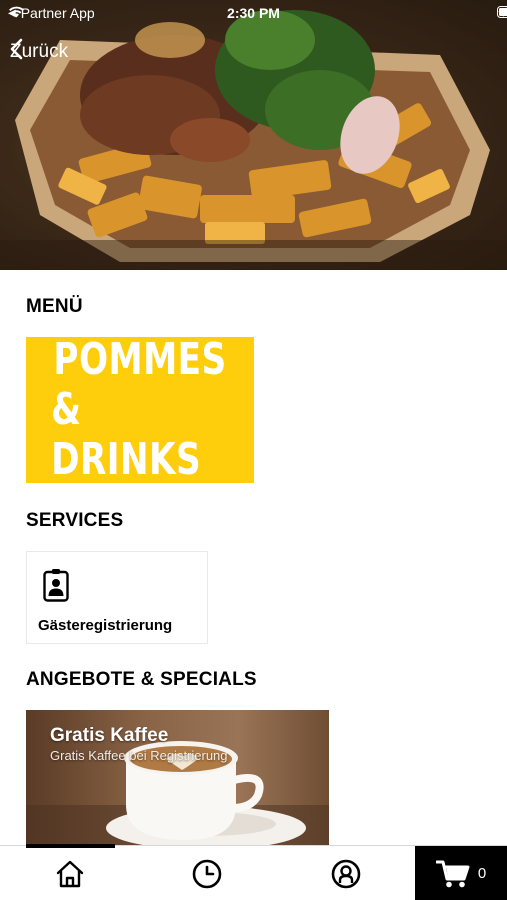 The width and height of the screenshot is (507, 900). What do you see at coordinates (139, 755) in the screenshot?
I see `offer-subtitle: Gratis Kaffee bei Registrierung` at bounding box center [139, 755].